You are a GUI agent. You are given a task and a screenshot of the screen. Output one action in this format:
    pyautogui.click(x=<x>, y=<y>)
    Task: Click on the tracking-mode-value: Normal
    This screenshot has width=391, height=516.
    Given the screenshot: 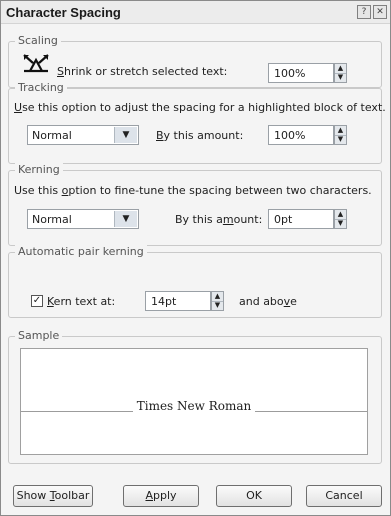 What is the action you would take?
    pyautogui.click(x=52, y=135)
    